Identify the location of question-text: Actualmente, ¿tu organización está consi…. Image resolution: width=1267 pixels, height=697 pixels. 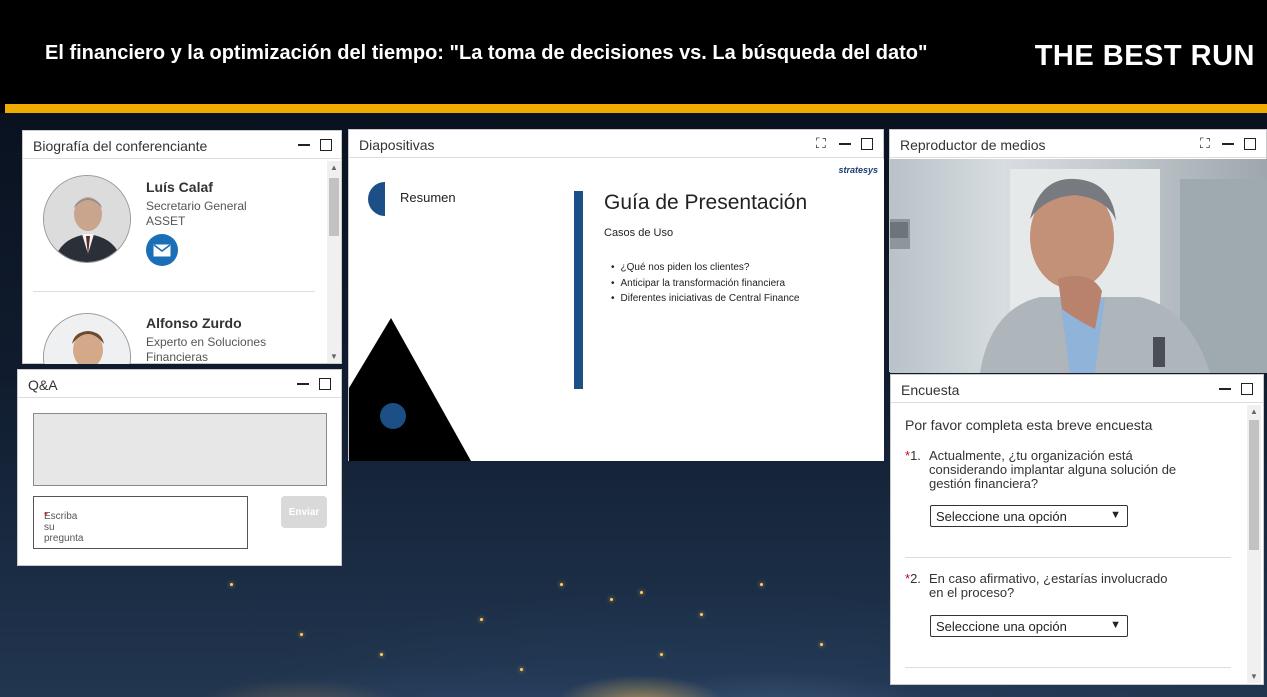
(1053, 469).